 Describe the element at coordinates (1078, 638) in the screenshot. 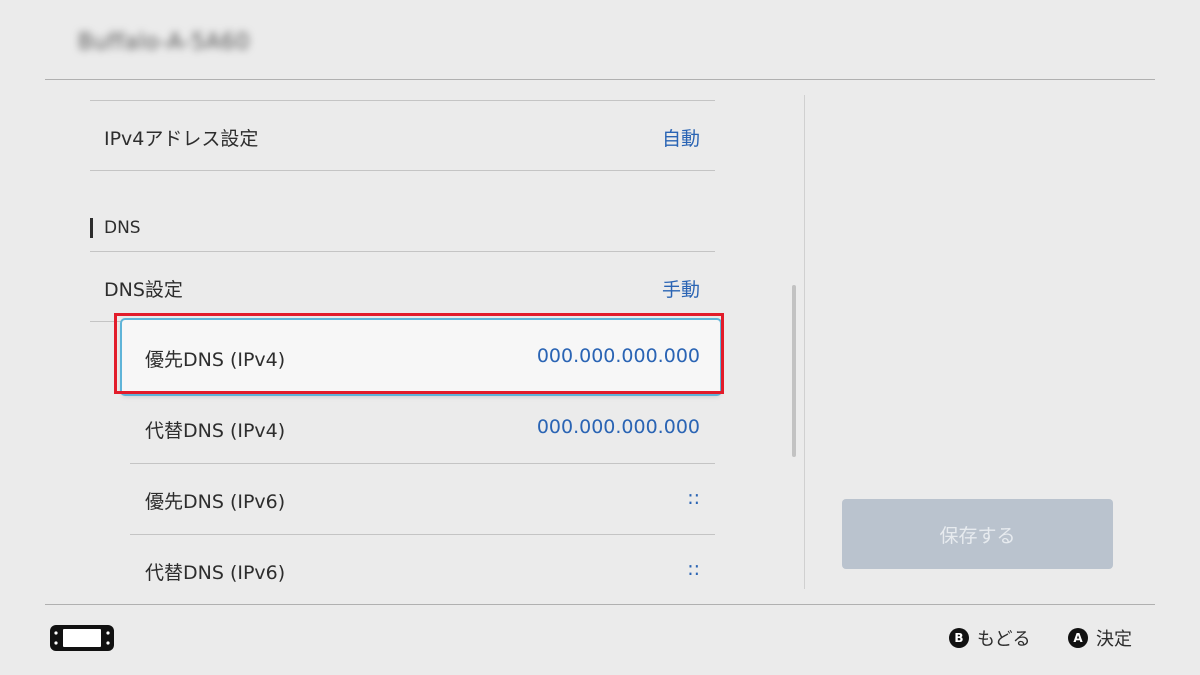

I see `a-button-icon: A` at that location.